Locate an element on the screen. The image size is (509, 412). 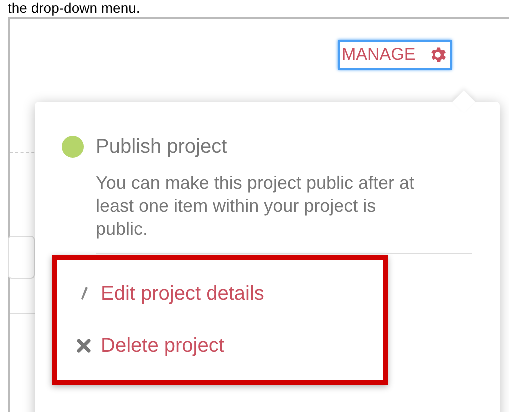
manage-button: MANAGE is located at coordinates (395, 55).